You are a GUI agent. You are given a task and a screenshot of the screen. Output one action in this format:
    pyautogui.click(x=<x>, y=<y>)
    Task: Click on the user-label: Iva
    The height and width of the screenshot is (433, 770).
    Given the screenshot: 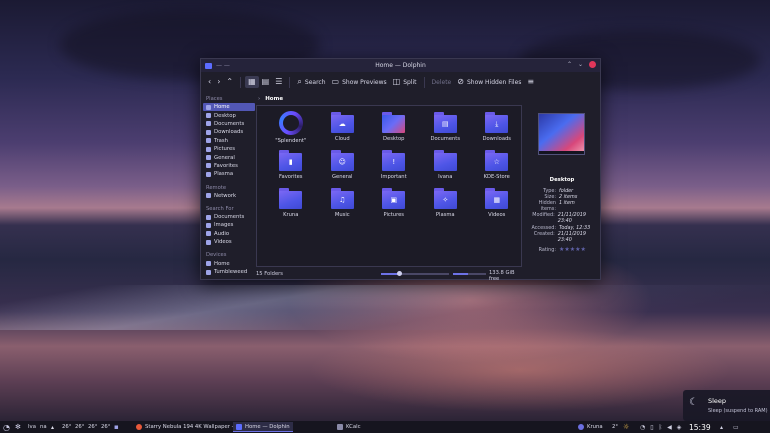 What is the action you would take?
    pyautogui.click(x=32, y=427)
    